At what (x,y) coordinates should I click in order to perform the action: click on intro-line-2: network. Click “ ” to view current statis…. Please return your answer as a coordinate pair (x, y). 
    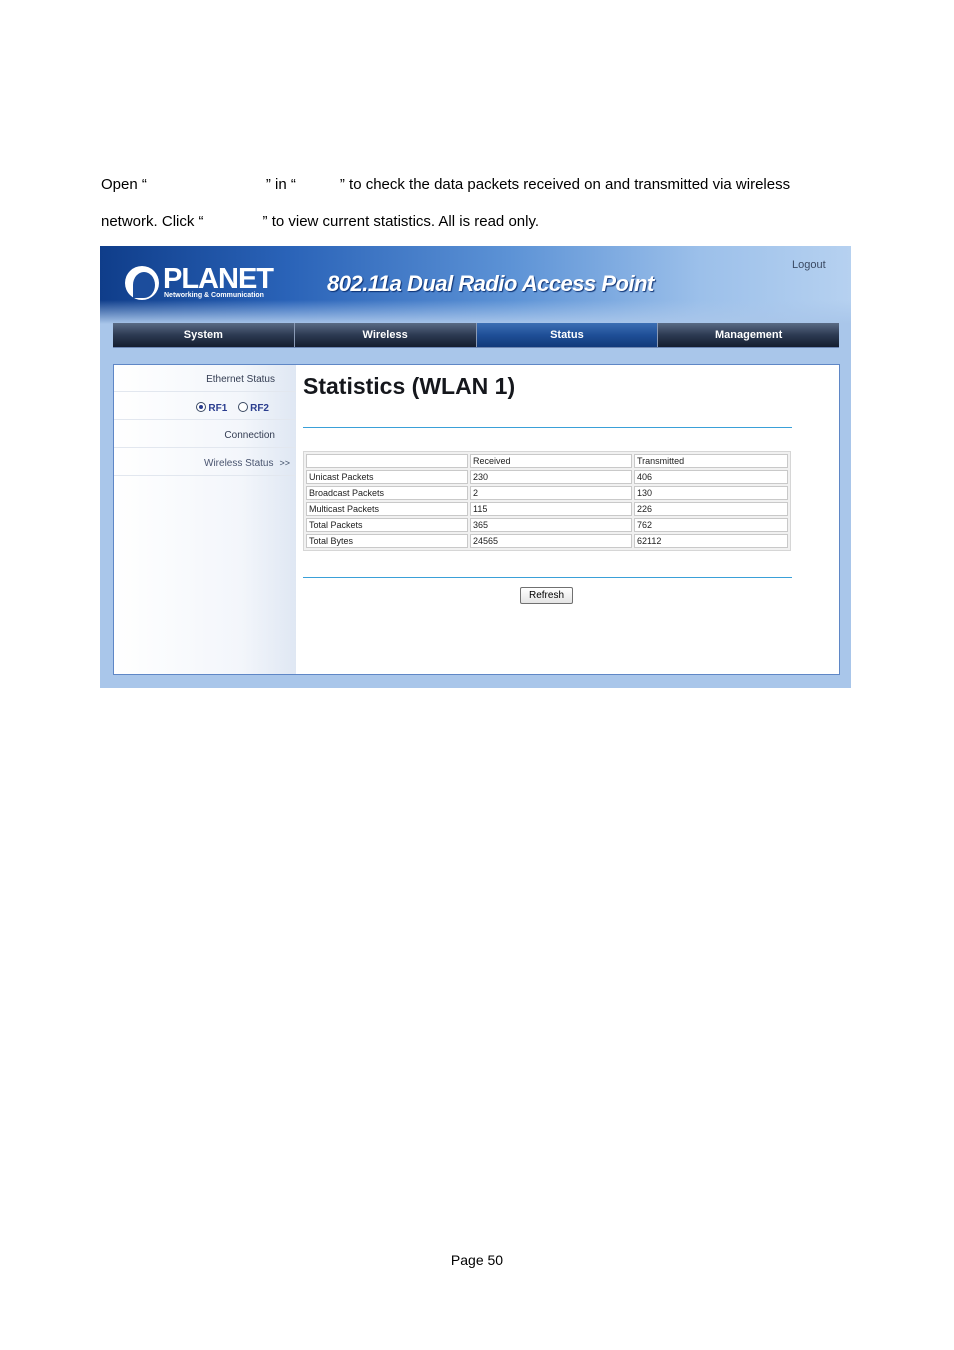
    Looking at the image, I should click on (320, 221).